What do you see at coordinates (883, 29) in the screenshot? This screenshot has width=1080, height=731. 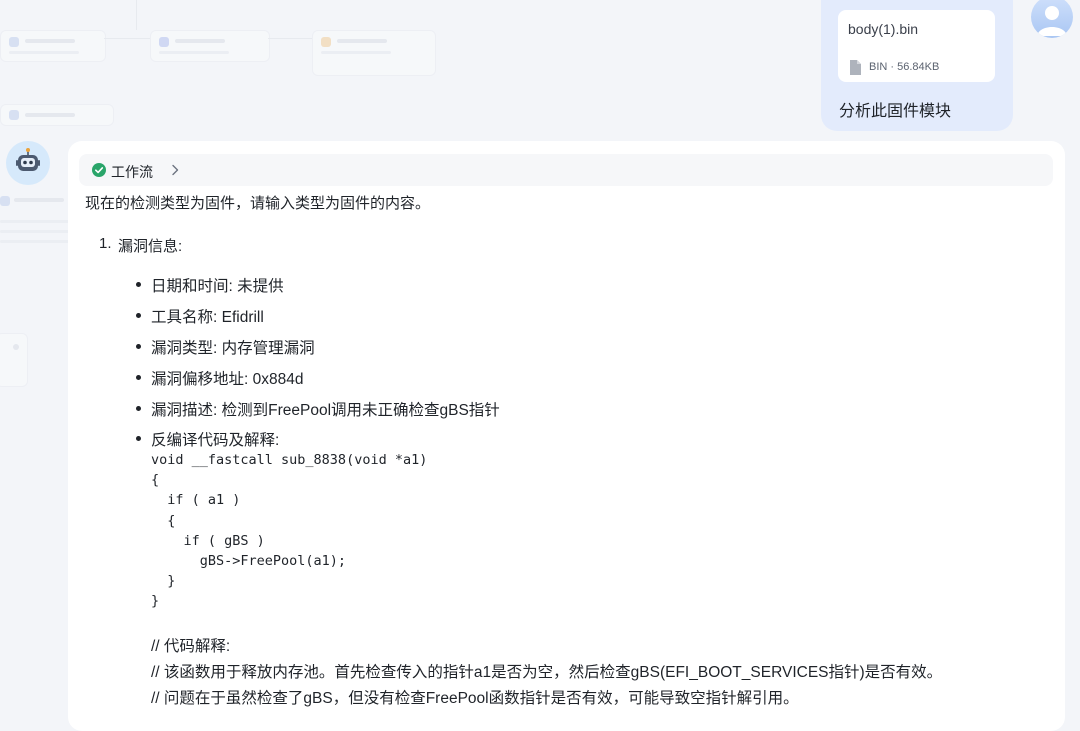 I see `file-name: body(1).bin` at bounding box center [883, 29].